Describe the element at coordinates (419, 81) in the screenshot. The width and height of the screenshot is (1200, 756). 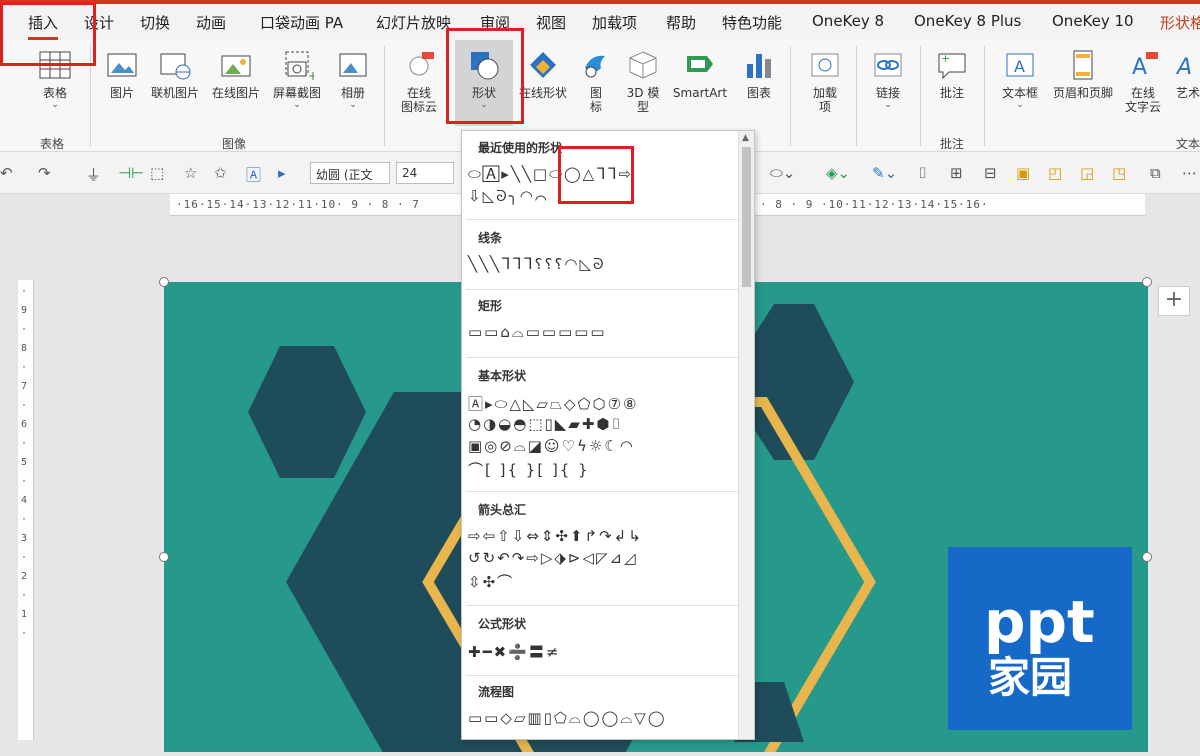
I see `online-icons-button: 在线 图标云` at that location.